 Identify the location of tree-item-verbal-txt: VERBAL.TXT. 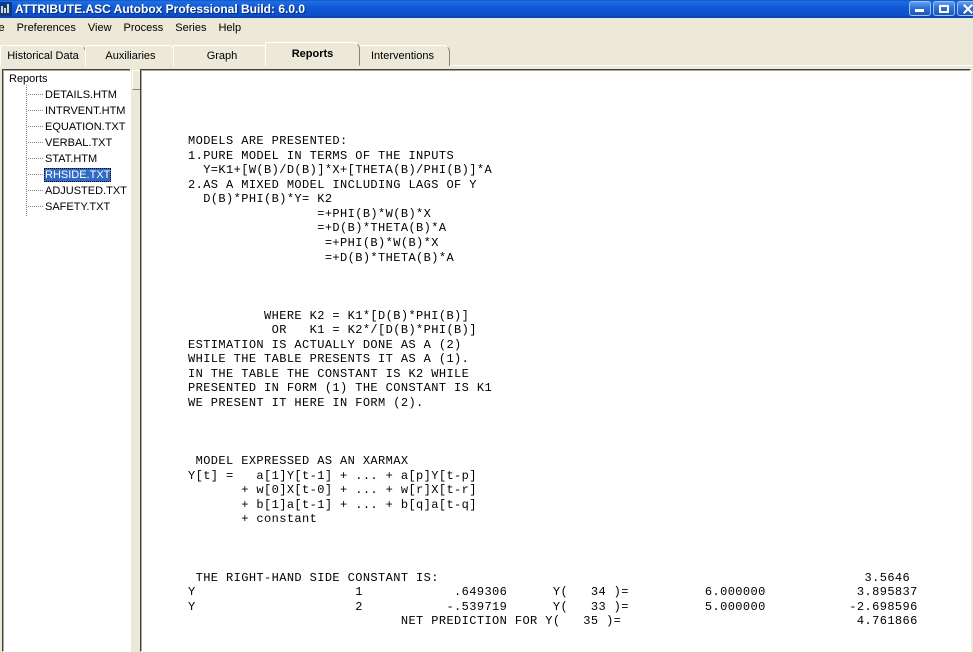
(70, 142).